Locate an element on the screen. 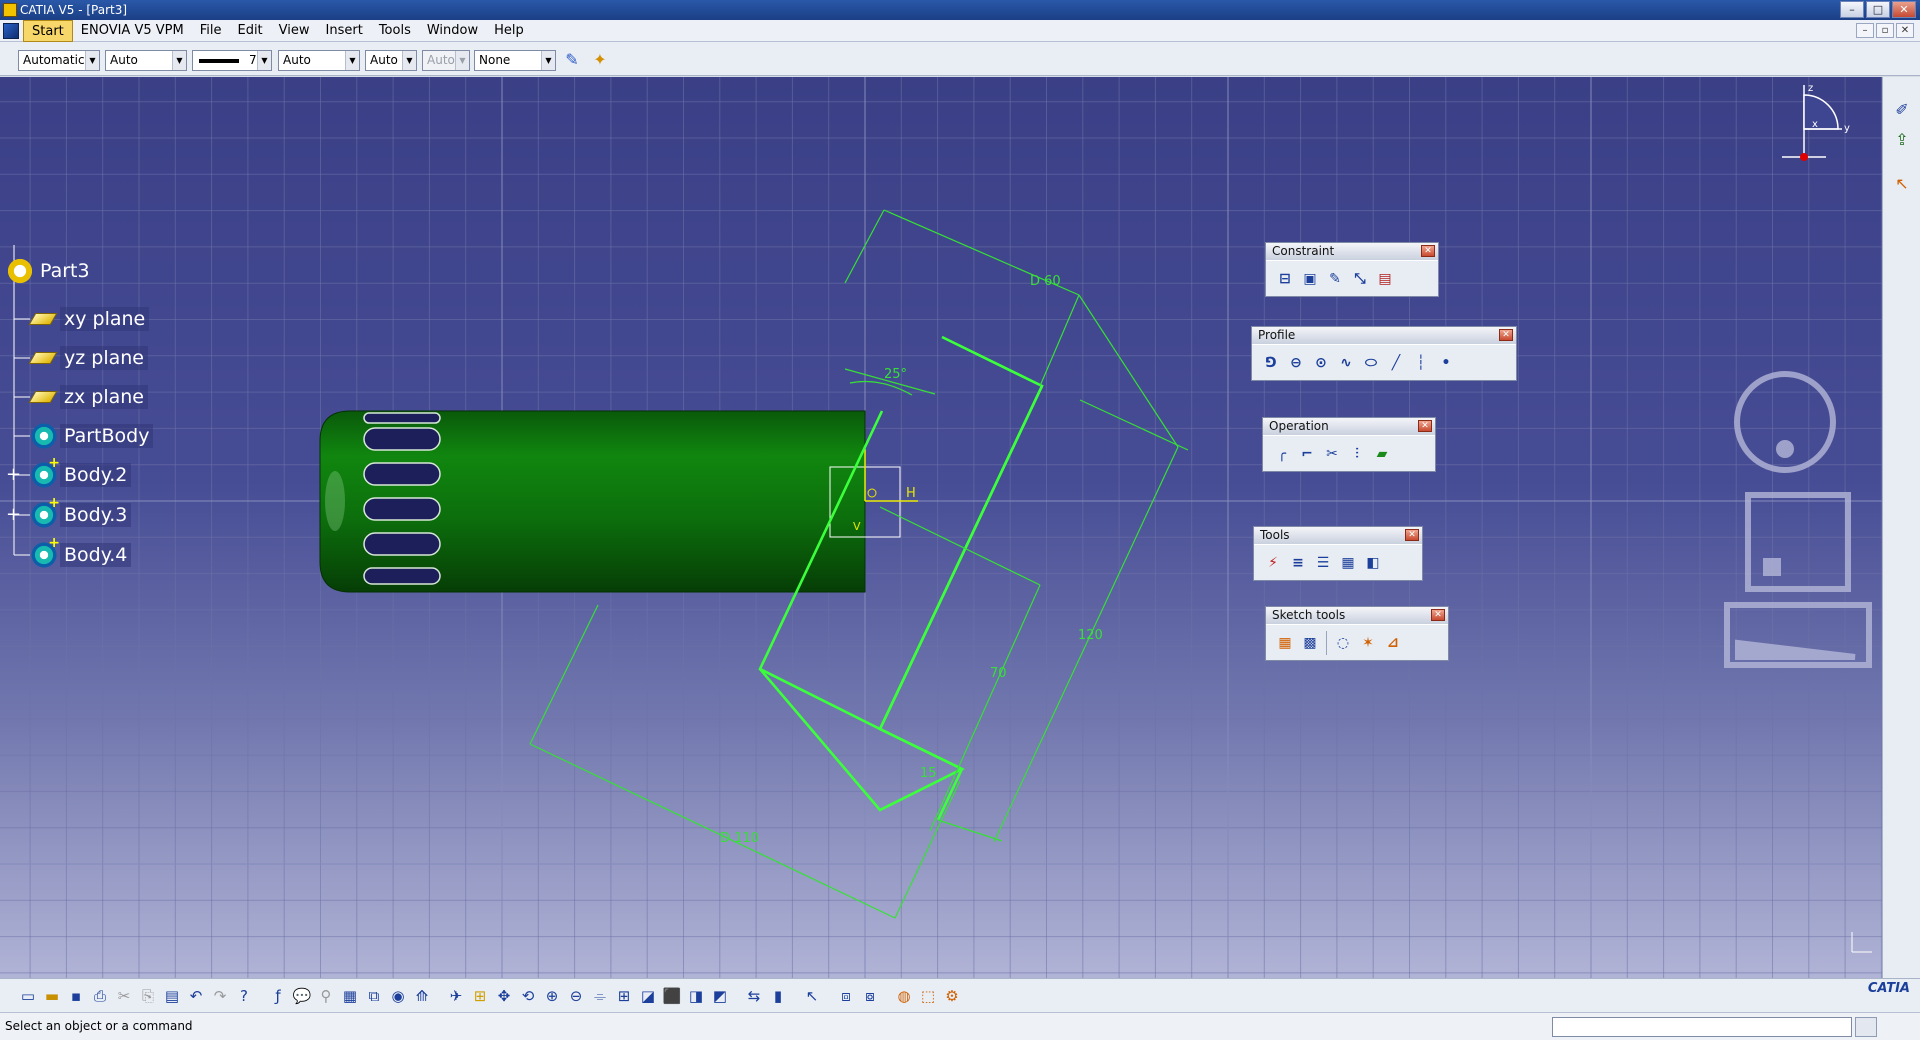 This screenshot has height=1040, width=1920. constraint-dialog-icon: ⊟ is located at coordinates (1285, 279).